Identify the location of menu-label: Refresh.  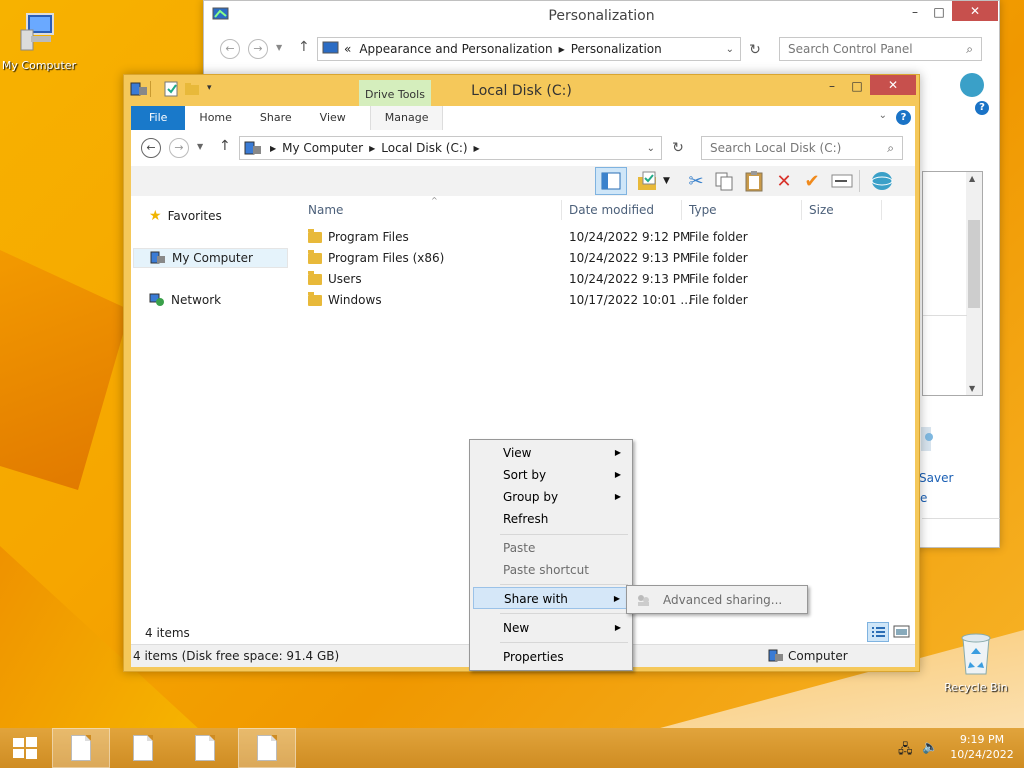
(526, 519).